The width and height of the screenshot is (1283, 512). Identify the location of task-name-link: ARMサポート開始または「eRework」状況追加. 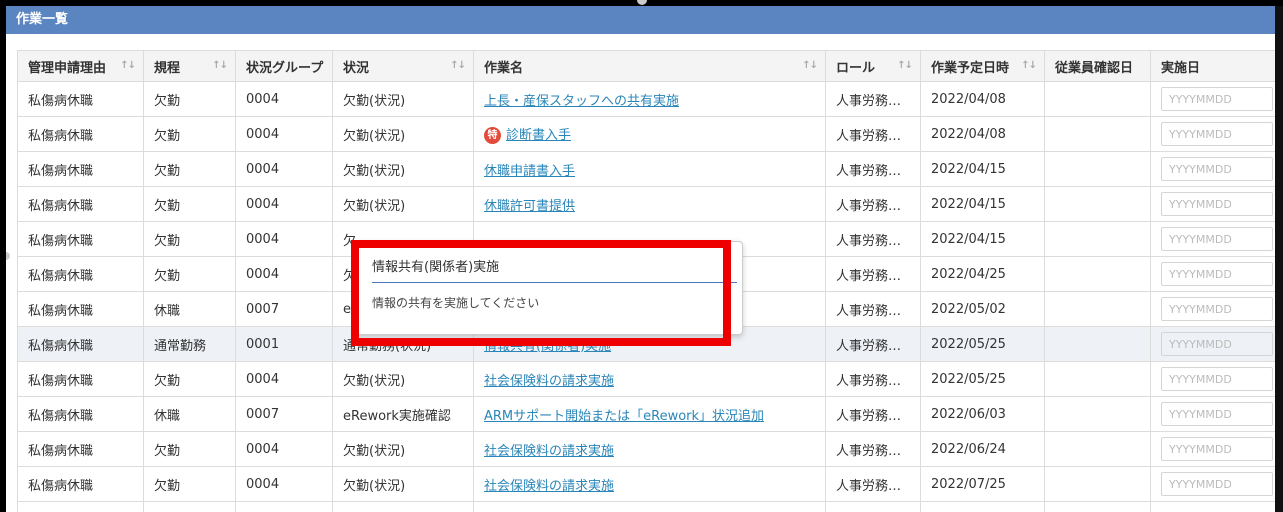
(624, 416).